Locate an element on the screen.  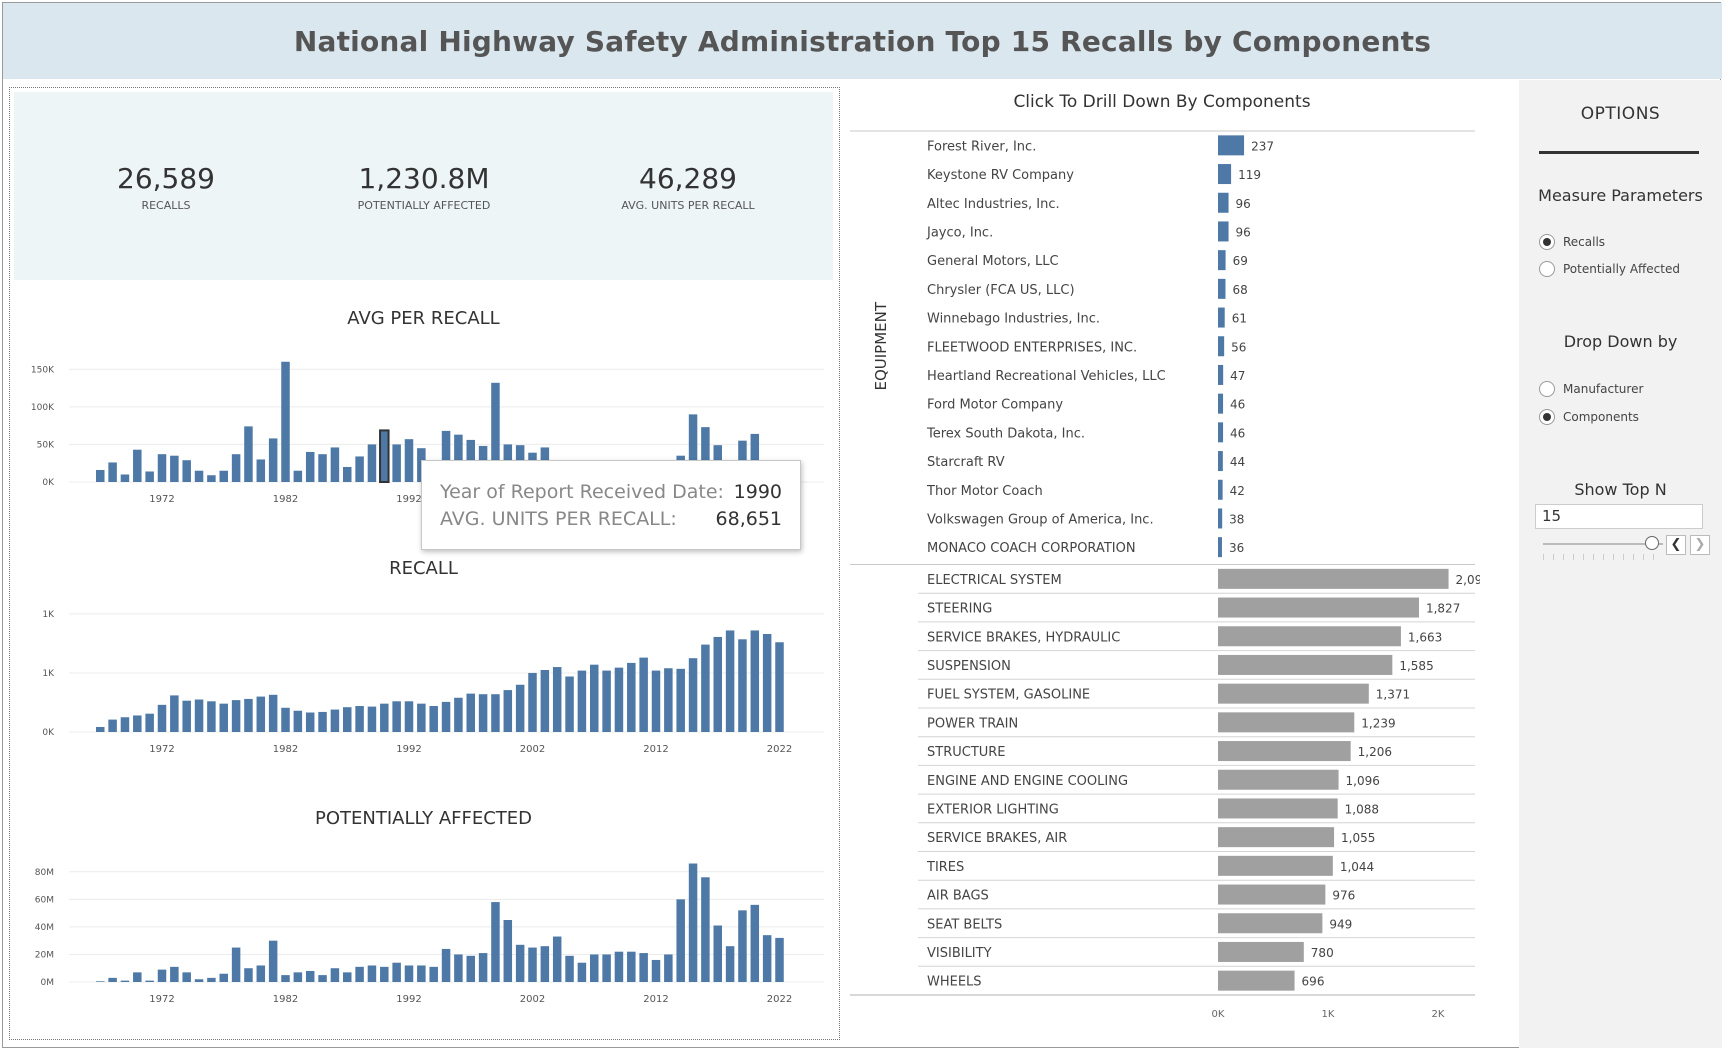
bar-2014 is located at coordinates (680, 700).